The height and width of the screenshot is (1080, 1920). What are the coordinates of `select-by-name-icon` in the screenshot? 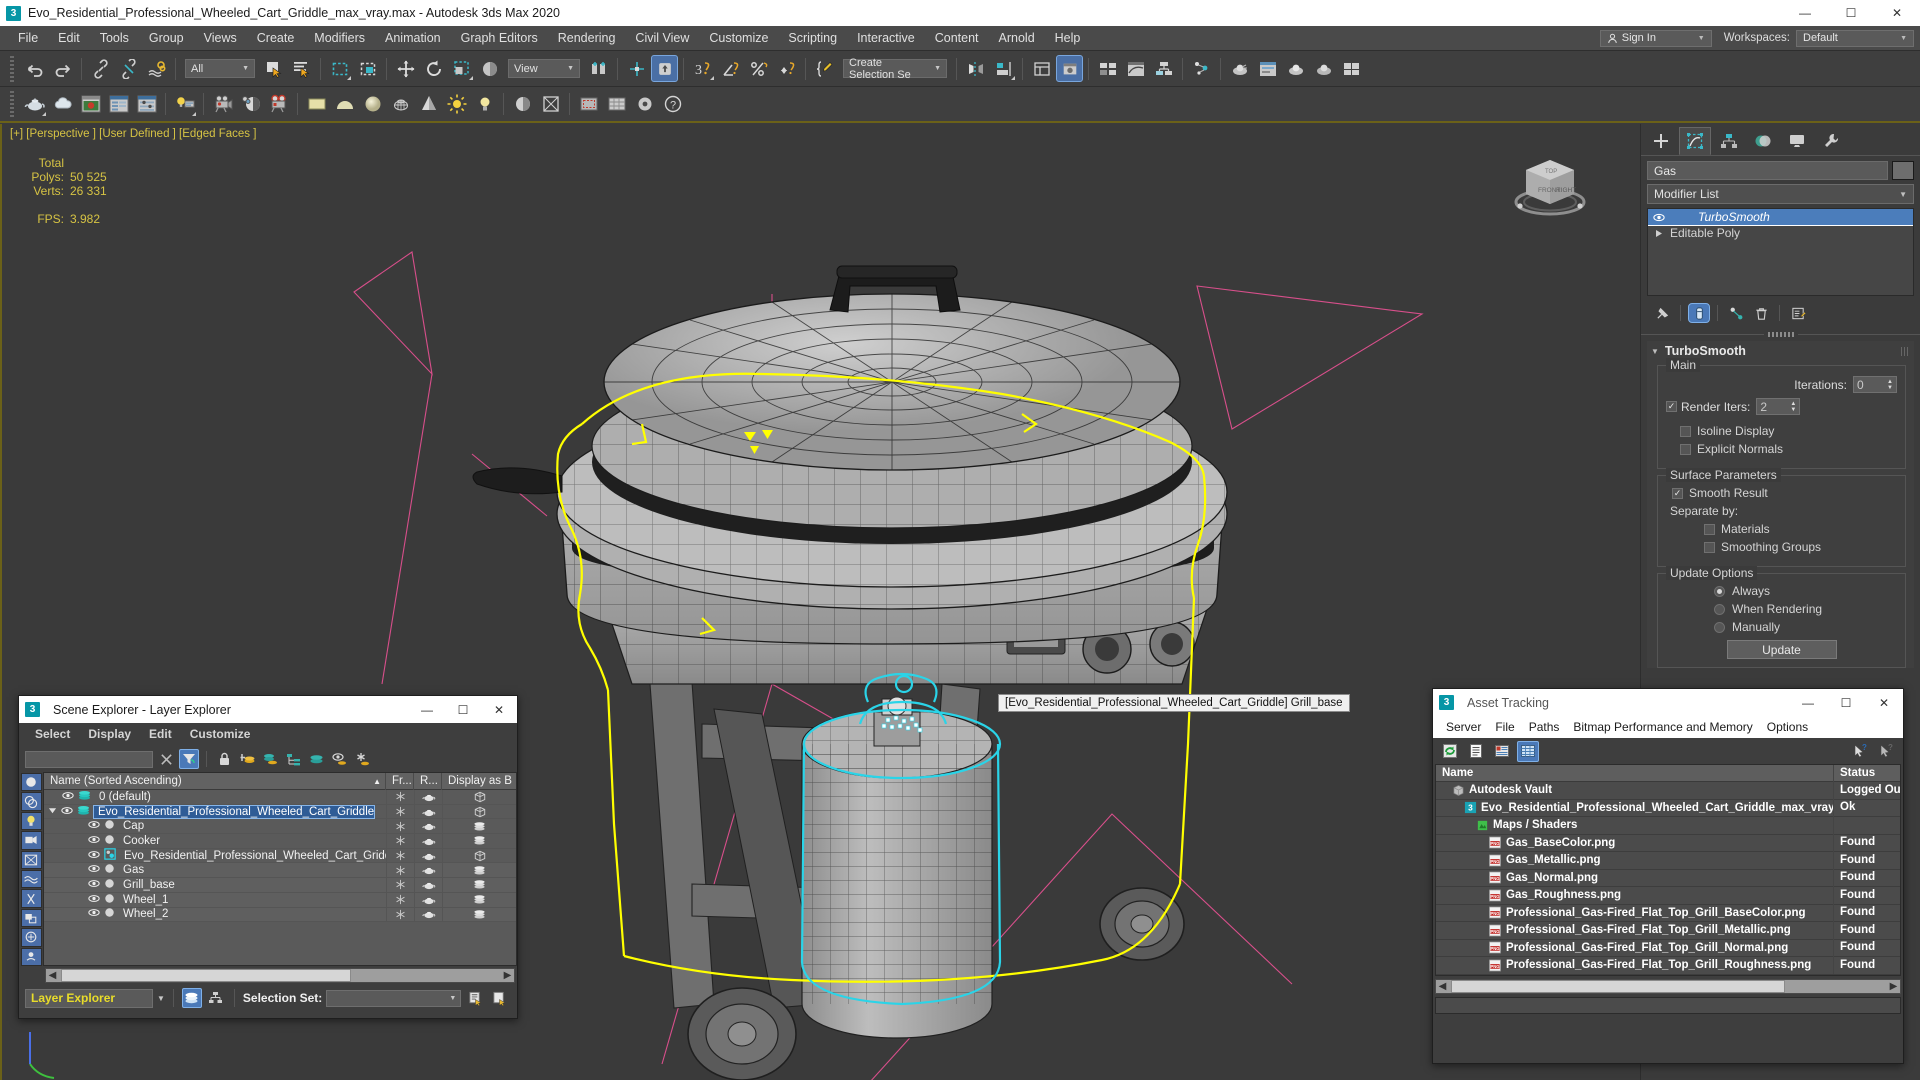 It's located at (301, 68).